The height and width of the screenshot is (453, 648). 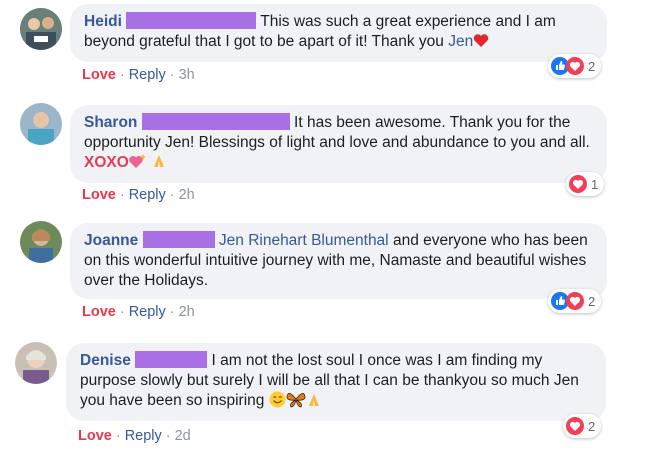 What do you see at coordinates (296, 400) in the screenshot?
I see `butterfly-emoji` at bounding box center [296, 400].